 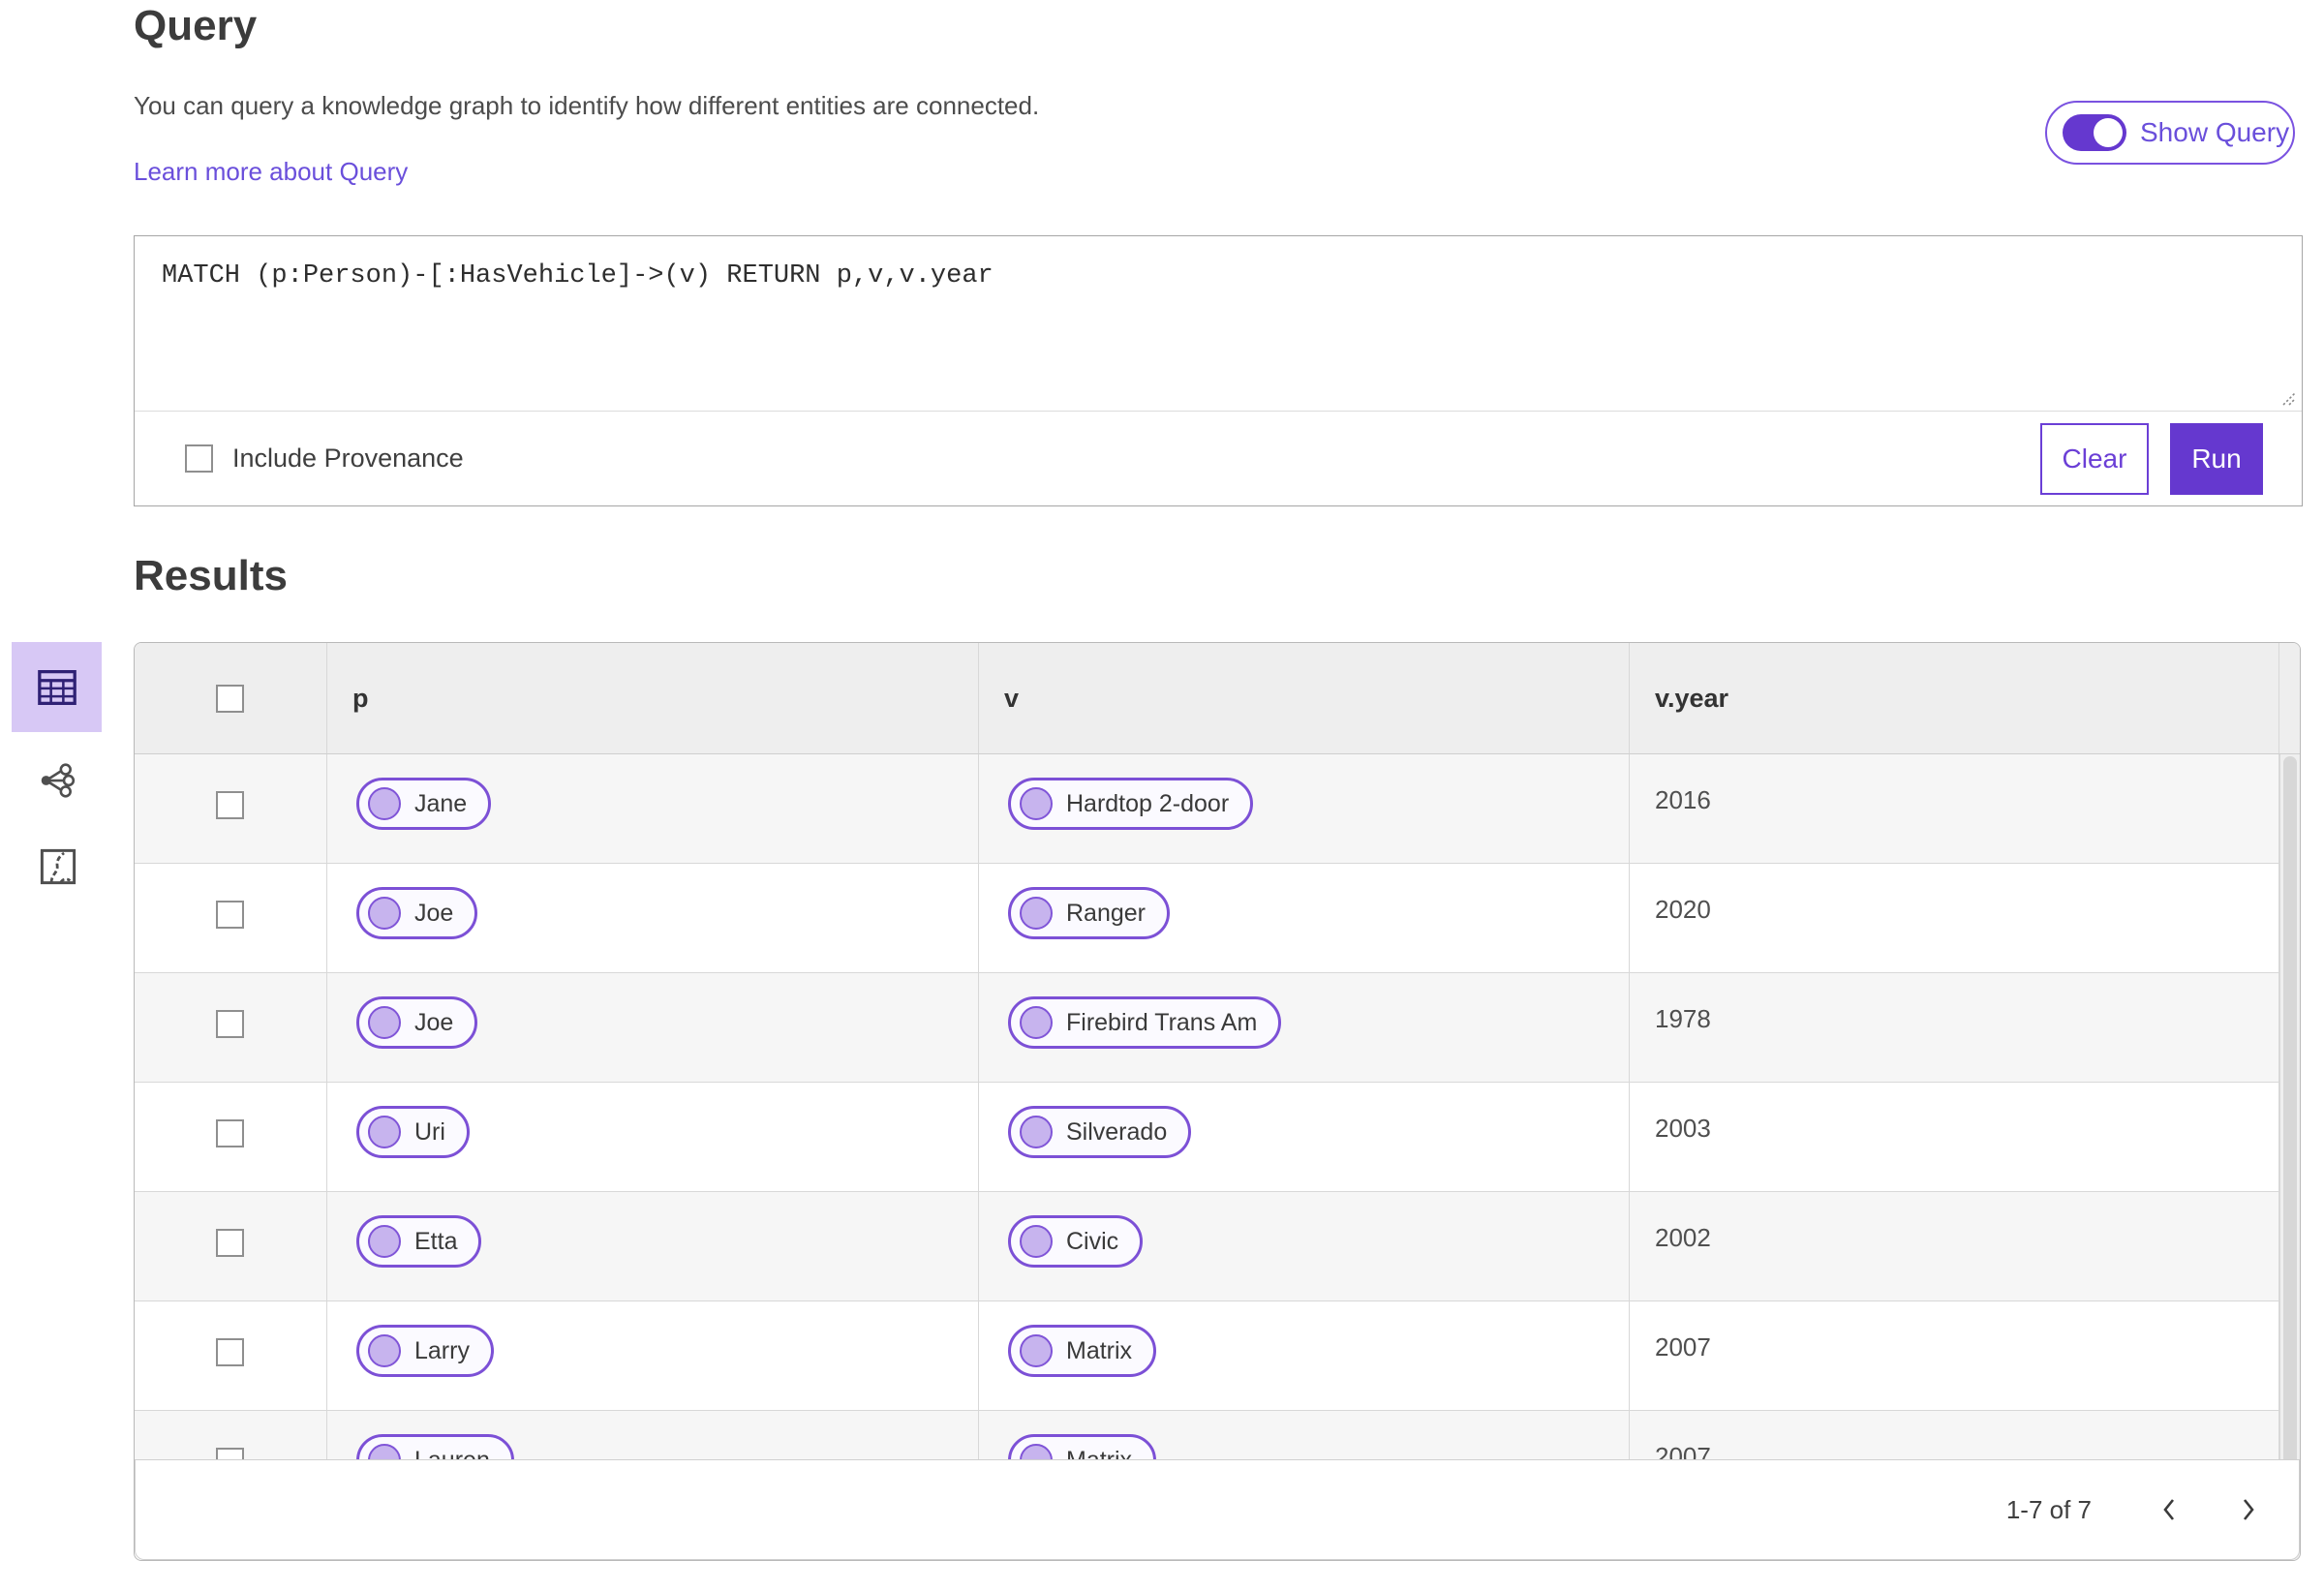 What do you see at coordinates (196, 25) in the screenshot?
I see `query-section-title: Query` at bounding box center [196, 25].